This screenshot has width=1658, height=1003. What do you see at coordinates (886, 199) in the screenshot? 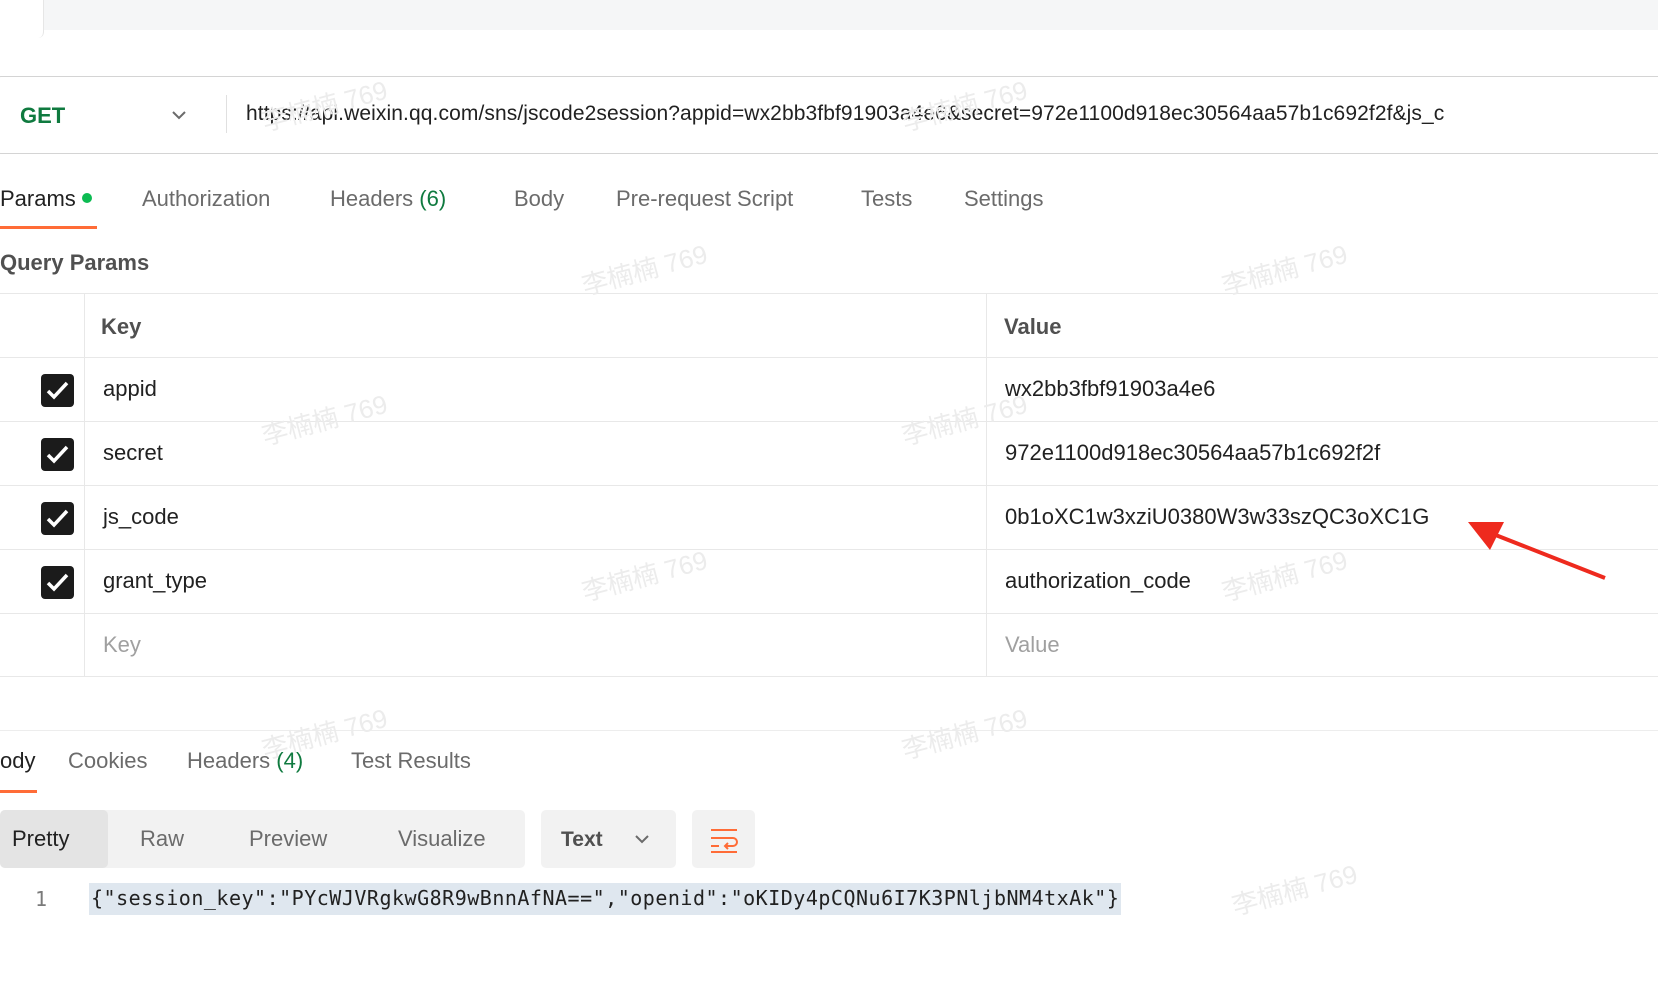
I see `tab-tests: Tests` at bounding box center [886, 199].